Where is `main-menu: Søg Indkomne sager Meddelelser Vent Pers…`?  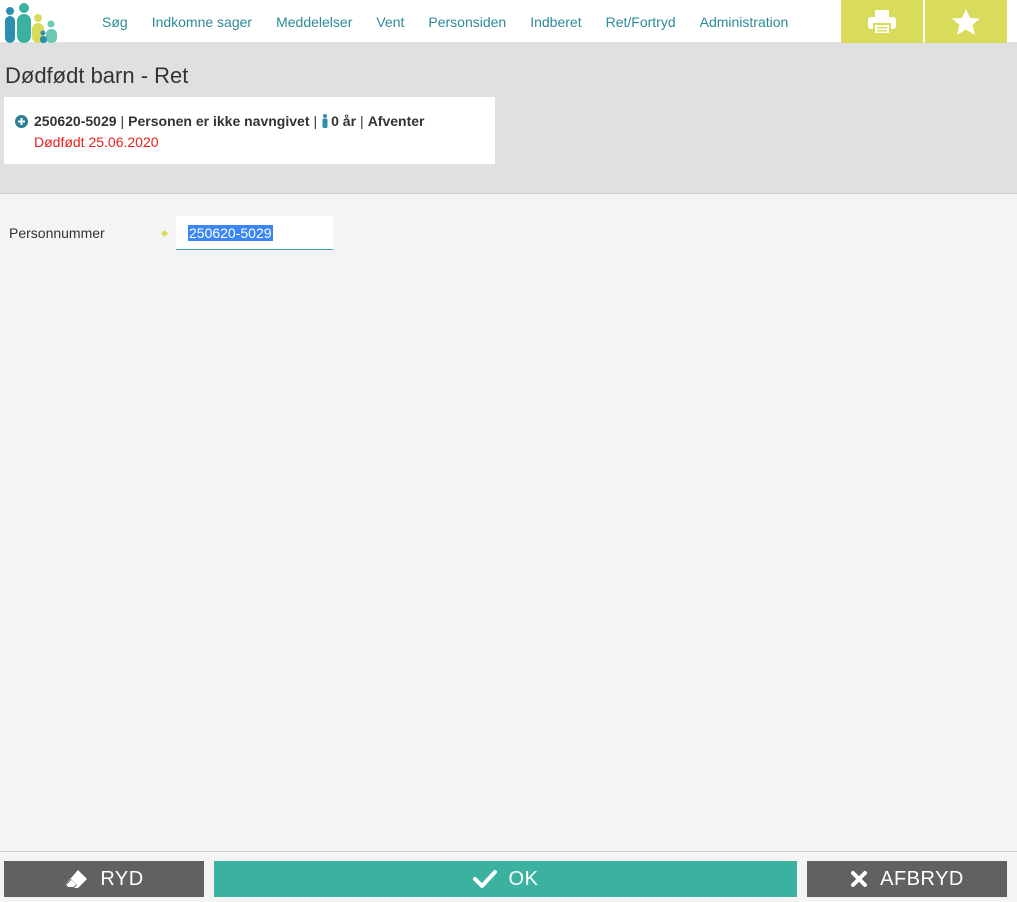
main-menu: Søg Indkomne sager Meddelelser Vent Pers… is located at coordinates (445, 21).